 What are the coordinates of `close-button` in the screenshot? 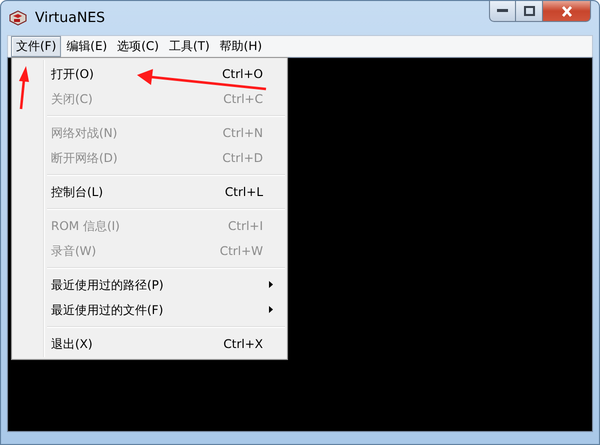 It's located at (567, 11).